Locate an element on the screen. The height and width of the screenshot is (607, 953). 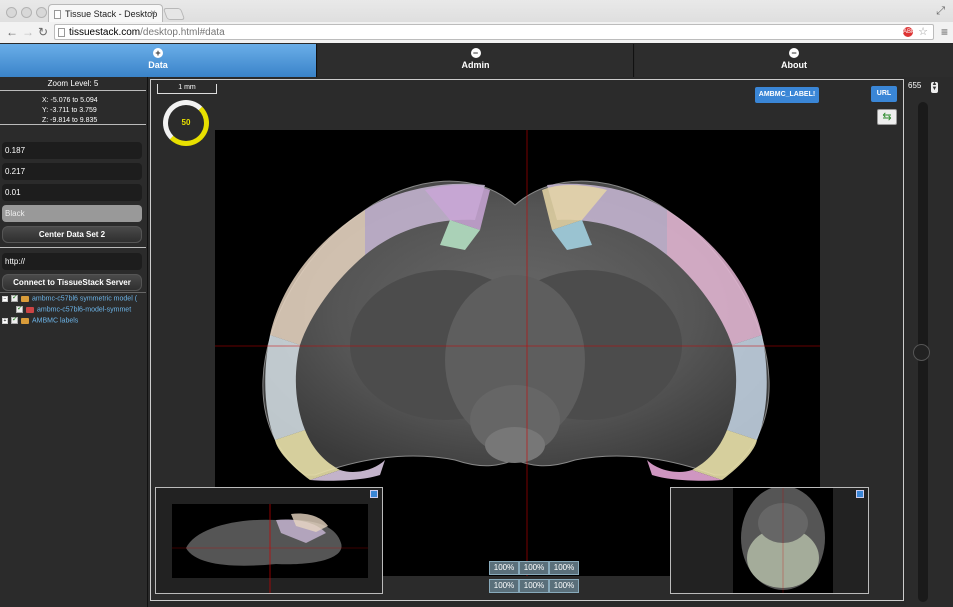
reload-icon: ↻ is located at coordinates (43, 32).